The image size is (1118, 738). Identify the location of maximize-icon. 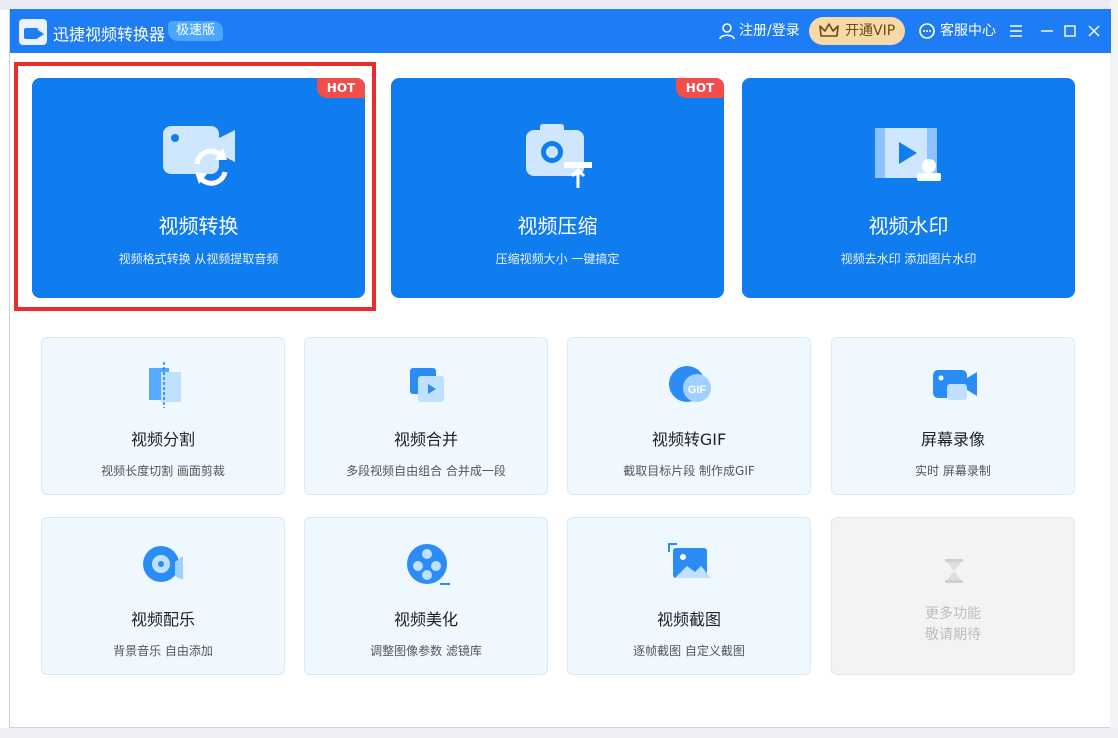
(1070, 31).